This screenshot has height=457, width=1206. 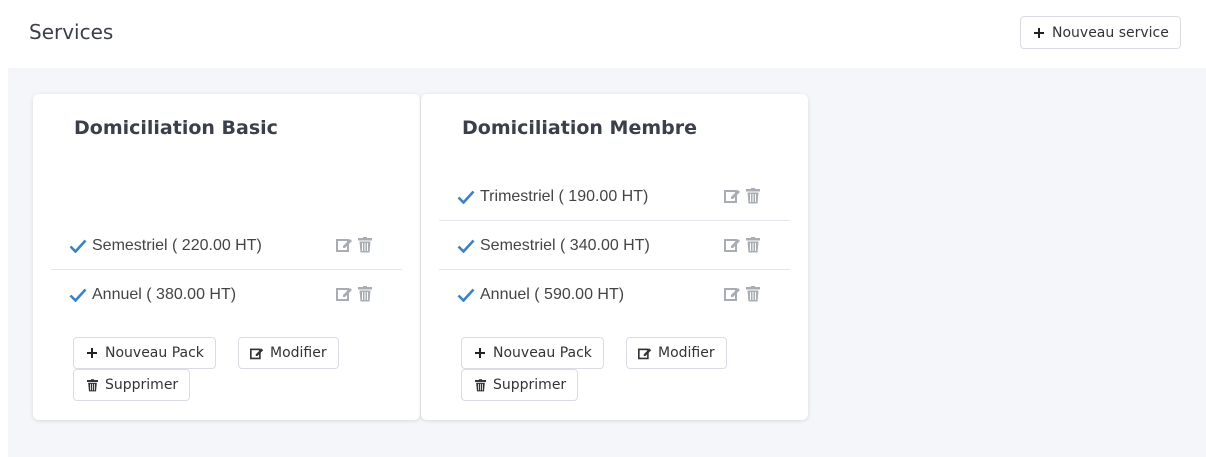 I want to click on service-title: Domiciliation Basic, so click(x=176, y=128).